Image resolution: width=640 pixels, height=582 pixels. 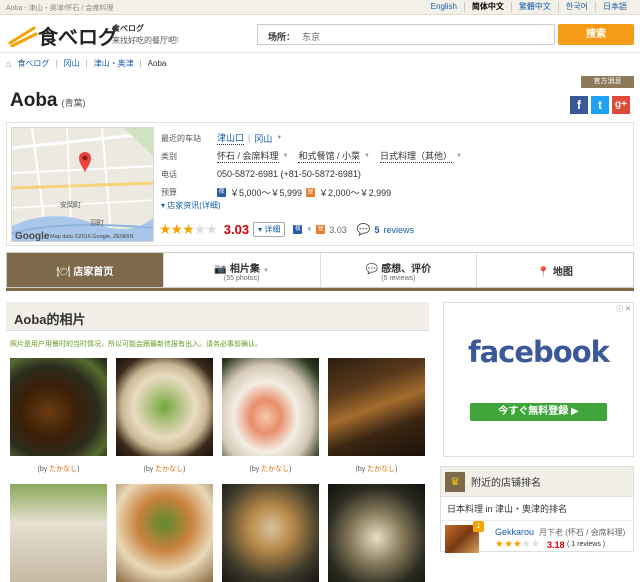 What do you see at coordinates (194, 205) in the screenshot?
I see `more-info-label: 店家资讯(详细)` at bounding box center [194, 205].